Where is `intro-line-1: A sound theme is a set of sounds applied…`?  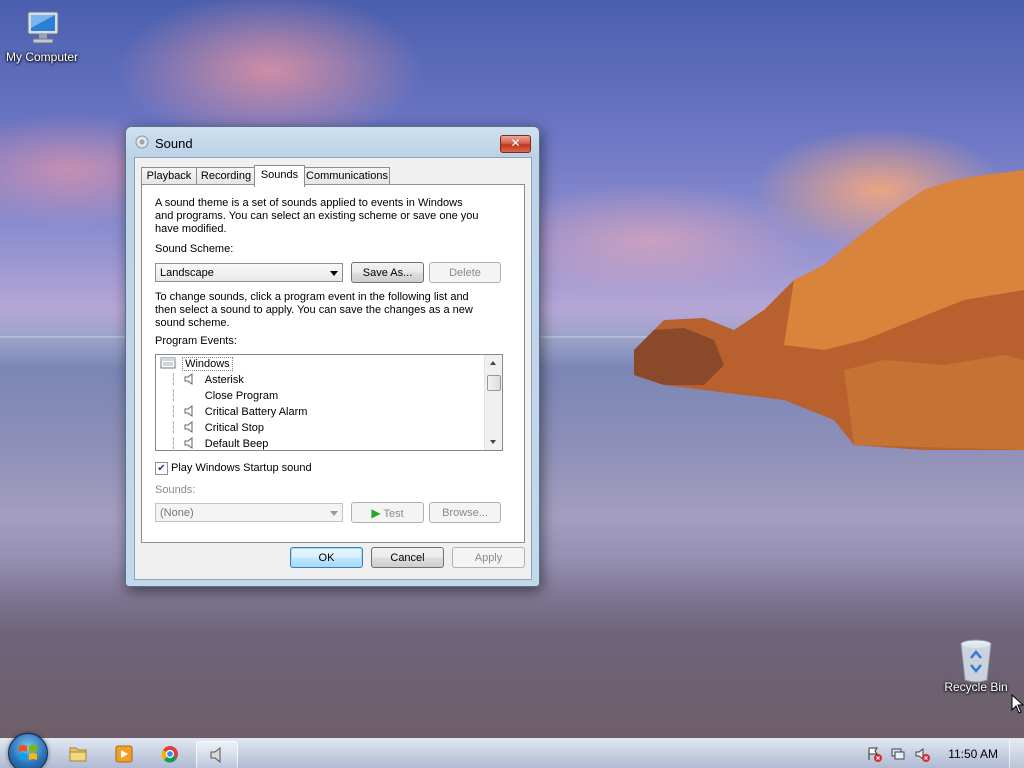 intro-line-1: A sound theme is a set of sounds applied… is located at coordinates (309, 203).